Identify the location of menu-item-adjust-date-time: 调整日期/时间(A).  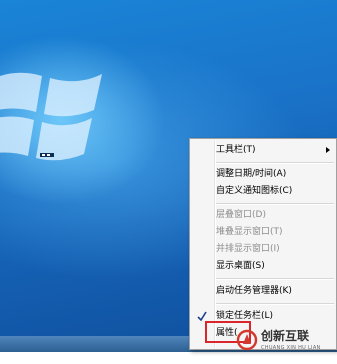
(263, 174).